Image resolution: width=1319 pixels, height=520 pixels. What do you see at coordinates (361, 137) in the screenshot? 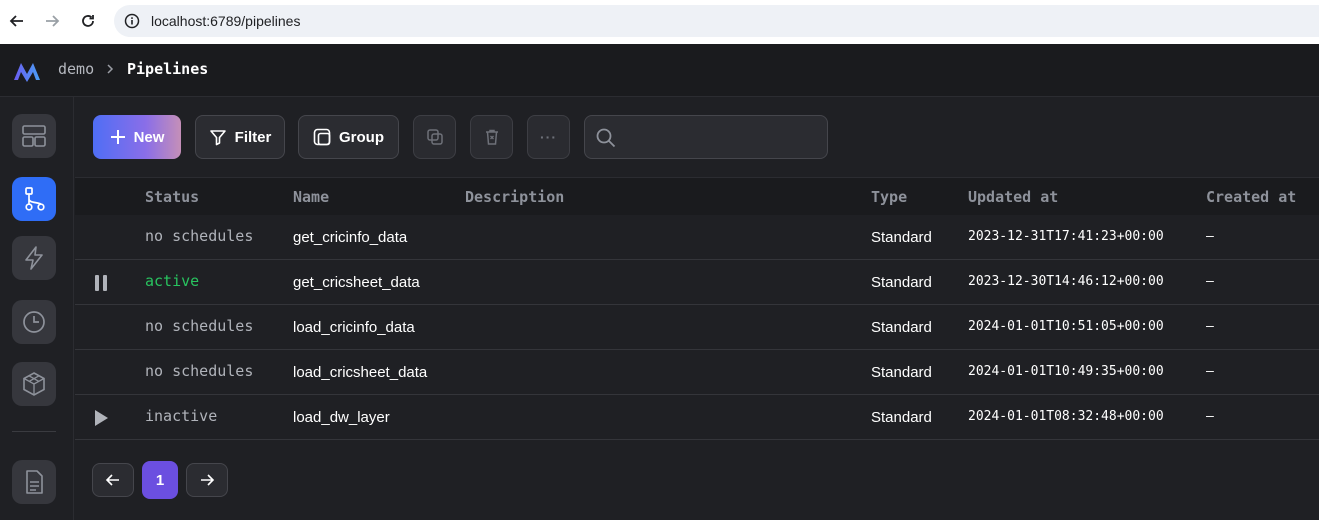
I see `group-button-label: Group` at bounding box center [361, 137].